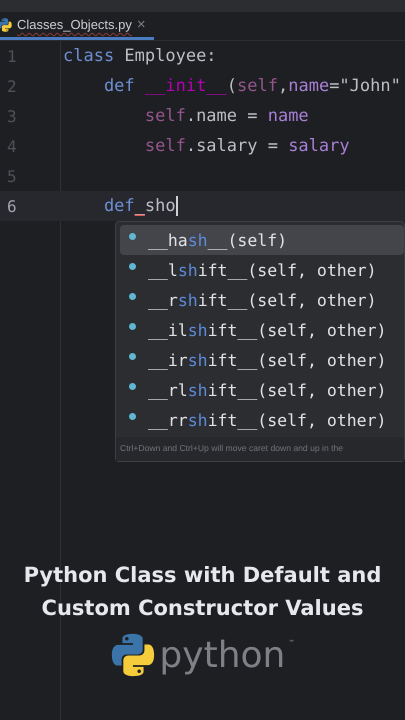  I want to click on code-line: self.name = name, so click(226, 116).